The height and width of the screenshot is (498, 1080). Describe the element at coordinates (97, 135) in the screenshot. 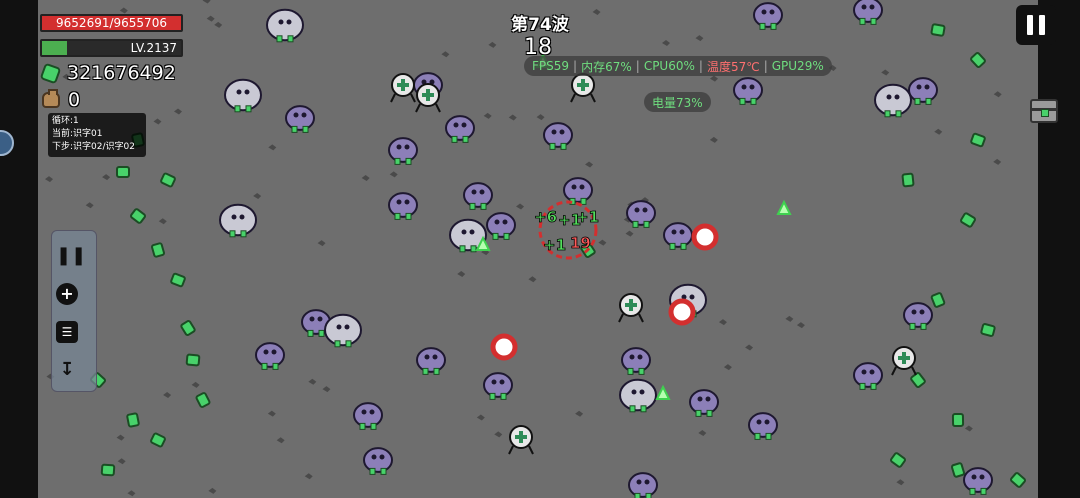

I see `cycle-info-box: 循环:1 当前:识字01 下步:识字02/识字02` at that location.